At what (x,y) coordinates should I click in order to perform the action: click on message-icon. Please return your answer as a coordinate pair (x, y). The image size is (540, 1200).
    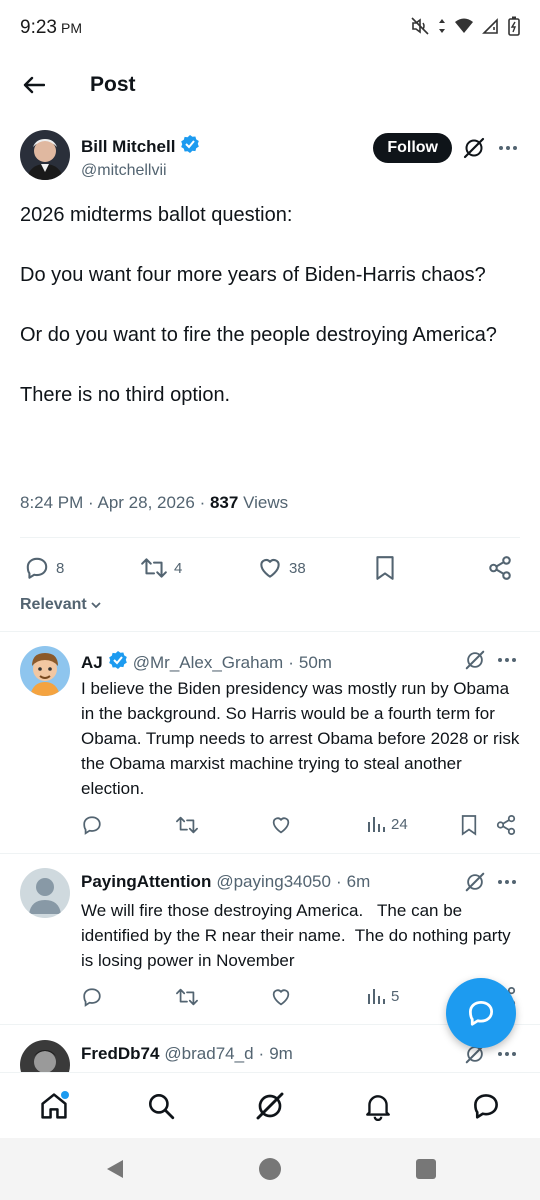
    Looking at the image, I should click on (486, 1106).